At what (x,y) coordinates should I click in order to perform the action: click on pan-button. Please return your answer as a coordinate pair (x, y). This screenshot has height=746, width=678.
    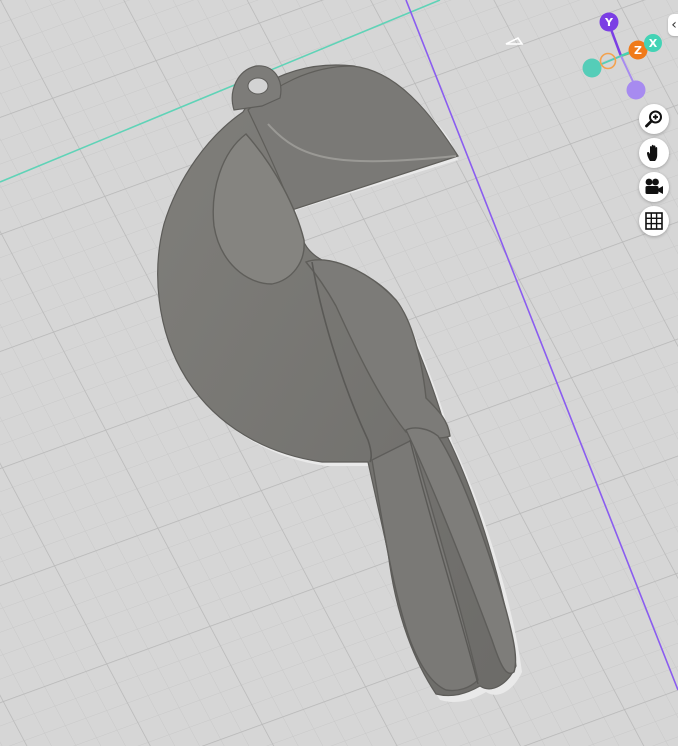
    Looking at the image, I should click on (654, 153).